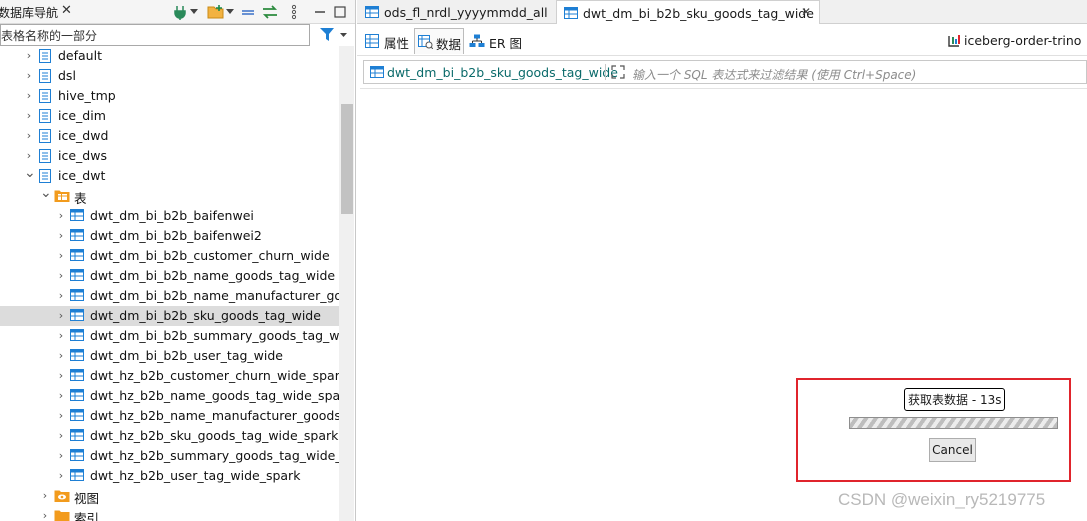 This screenshot has height=521, width=1087. I want to click on tab-label: ER 图, so click(506, 43).